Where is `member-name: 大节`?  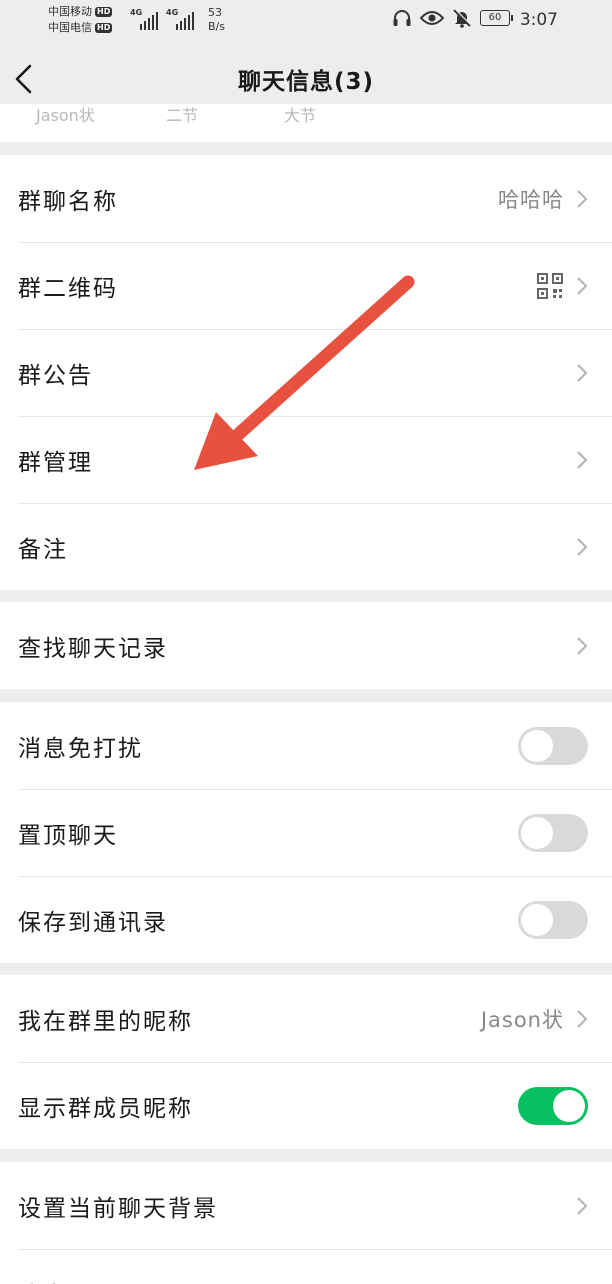
member-name: 大节 is located at coordinates (300, 115).